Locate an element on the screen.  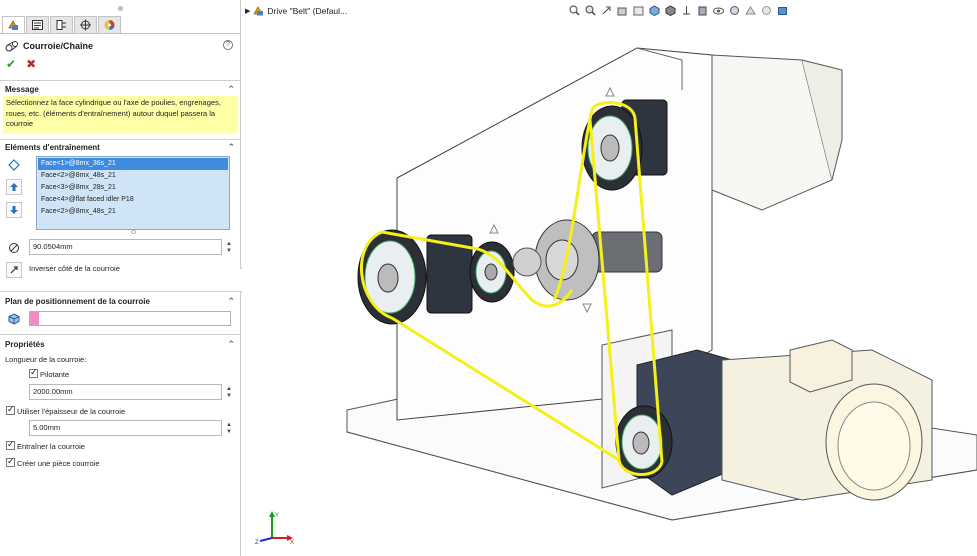
plane-header-label: Plan de positionnement de la courroie is located at coordinates (77, 301).